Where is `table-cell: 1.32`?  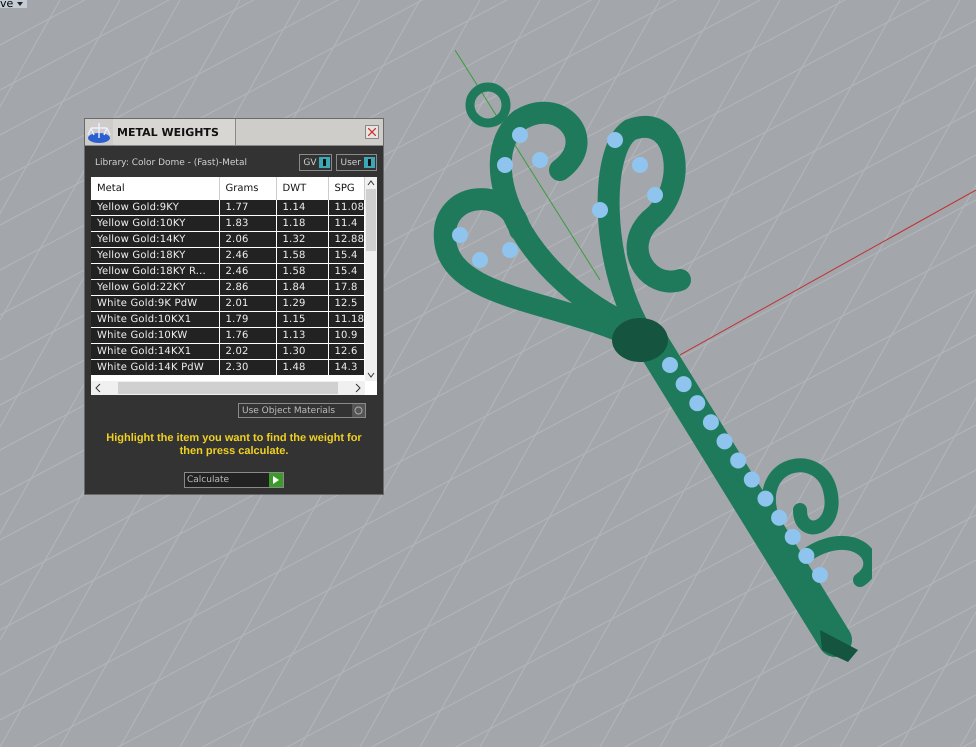
table-cell: 1.32 is located at coordinates (302, 240).